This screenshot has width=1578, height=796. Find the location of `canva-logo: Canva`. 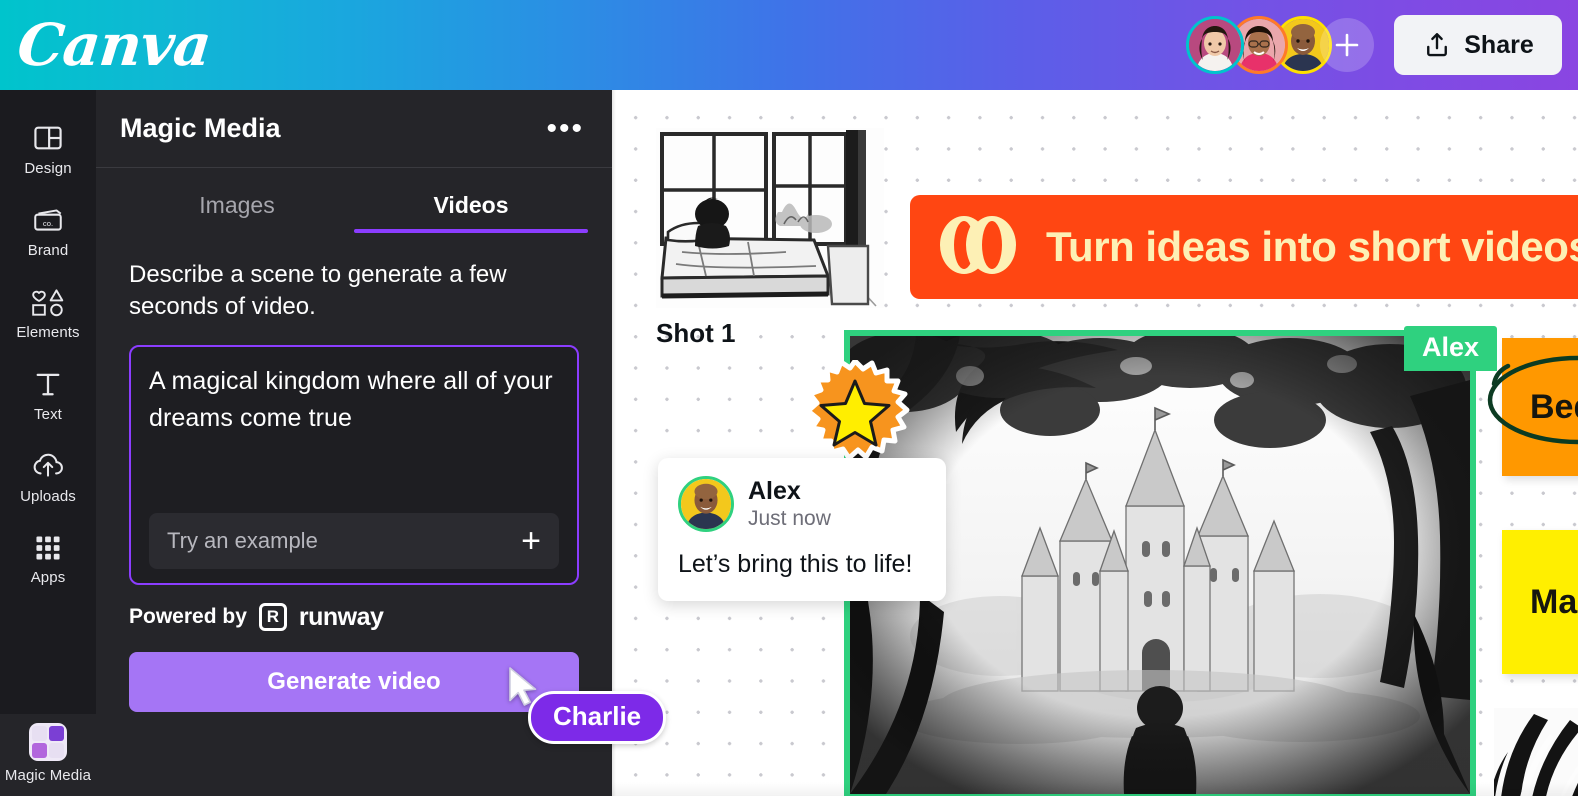

canva-logo: Canva is located at coordinates (113, 45).